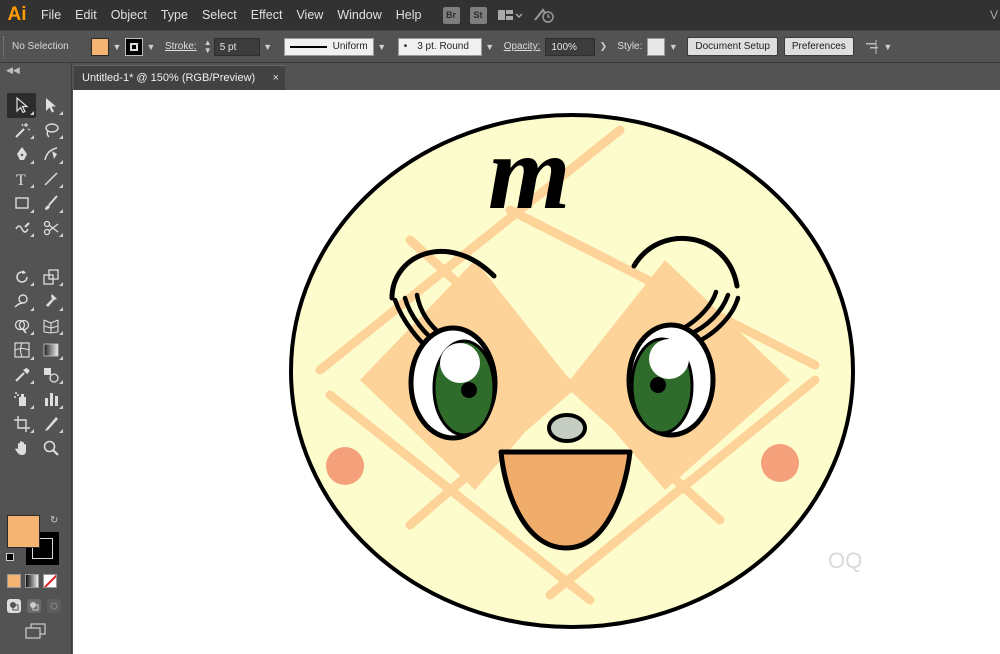 The height and width of the screenshot is (654, 1000). Describe the element at coordinates (21, 228) in the screenshot. I see `shaper-tool-icon` at that location.